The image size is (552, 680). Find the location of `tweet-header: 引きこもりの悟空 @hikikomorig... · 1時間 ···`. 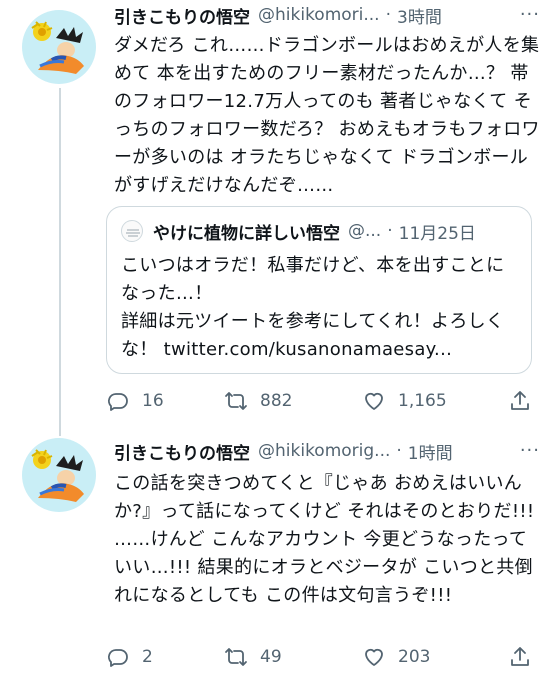

tweet-header: 引きこもりの悟空 @hikikomorig... · 1時間 ··· is located at coordinates (327, 451).